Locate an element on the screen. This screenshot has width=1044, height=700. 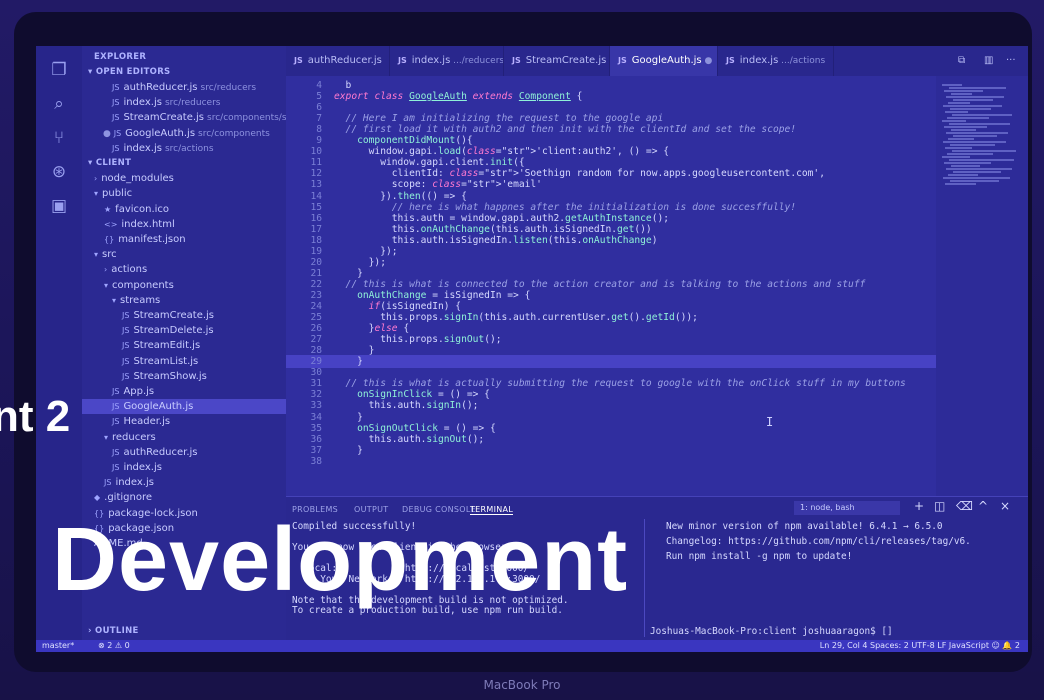
minimap is located at coordinates (982, 286).